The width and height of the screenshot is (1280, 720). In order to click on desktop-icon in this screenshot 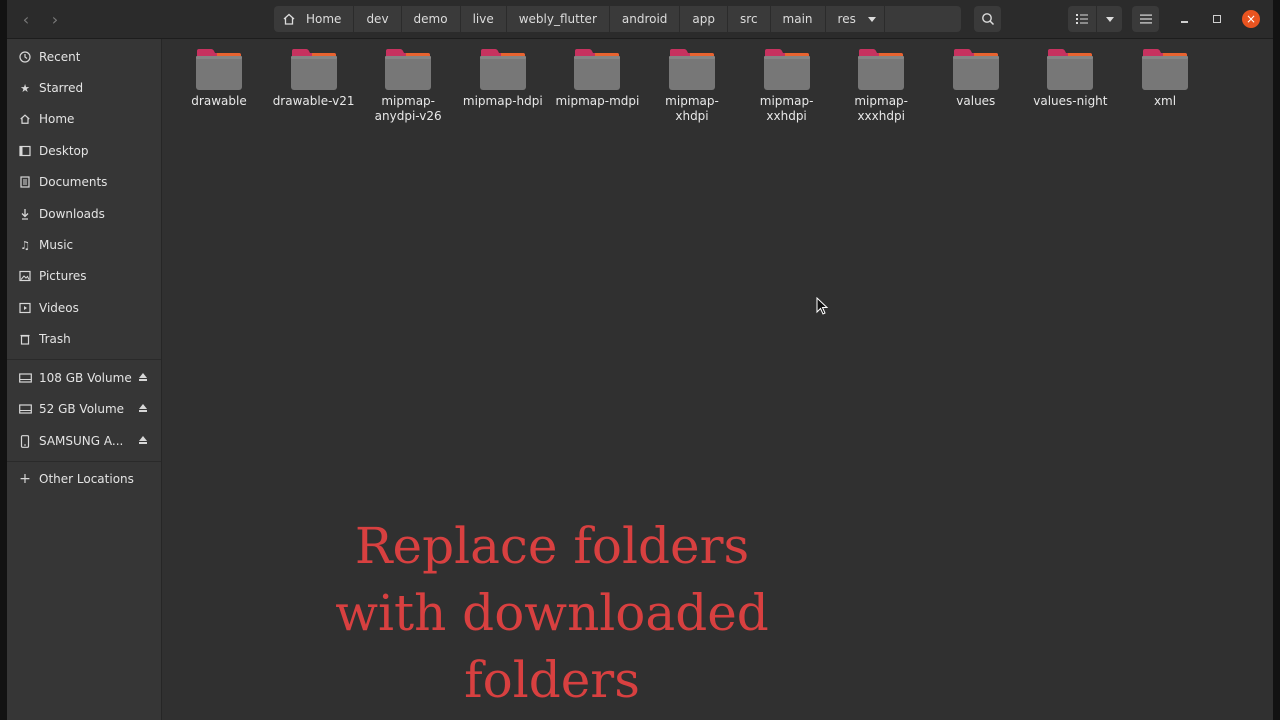, I will do `click(25, 151)`.